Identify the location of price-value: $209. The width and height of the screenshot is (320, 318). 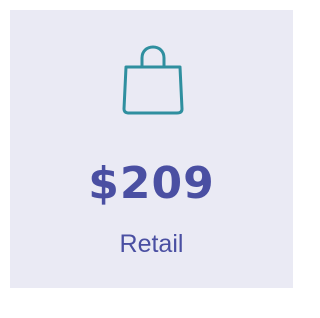
(151, 183).